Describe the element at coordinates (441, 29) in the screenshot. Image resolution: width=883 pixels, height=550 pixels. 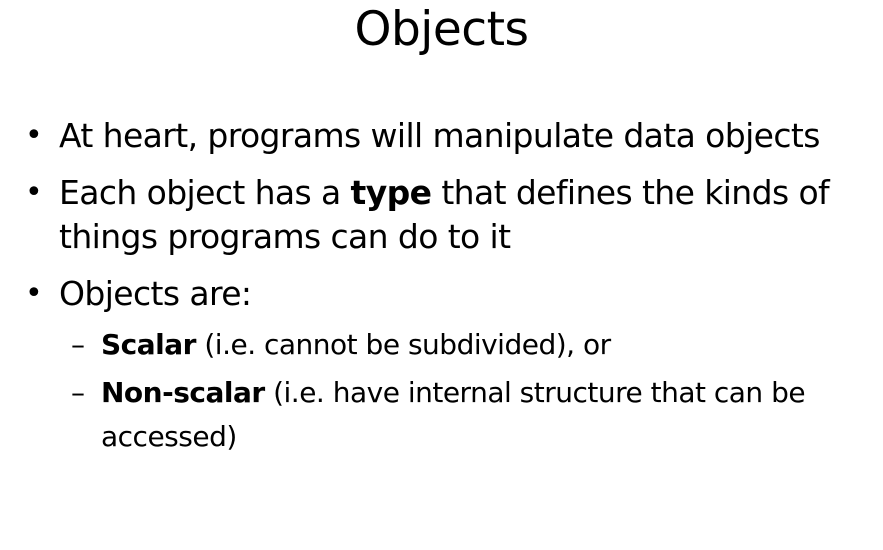
I see `slide-title: Objects` at that location.